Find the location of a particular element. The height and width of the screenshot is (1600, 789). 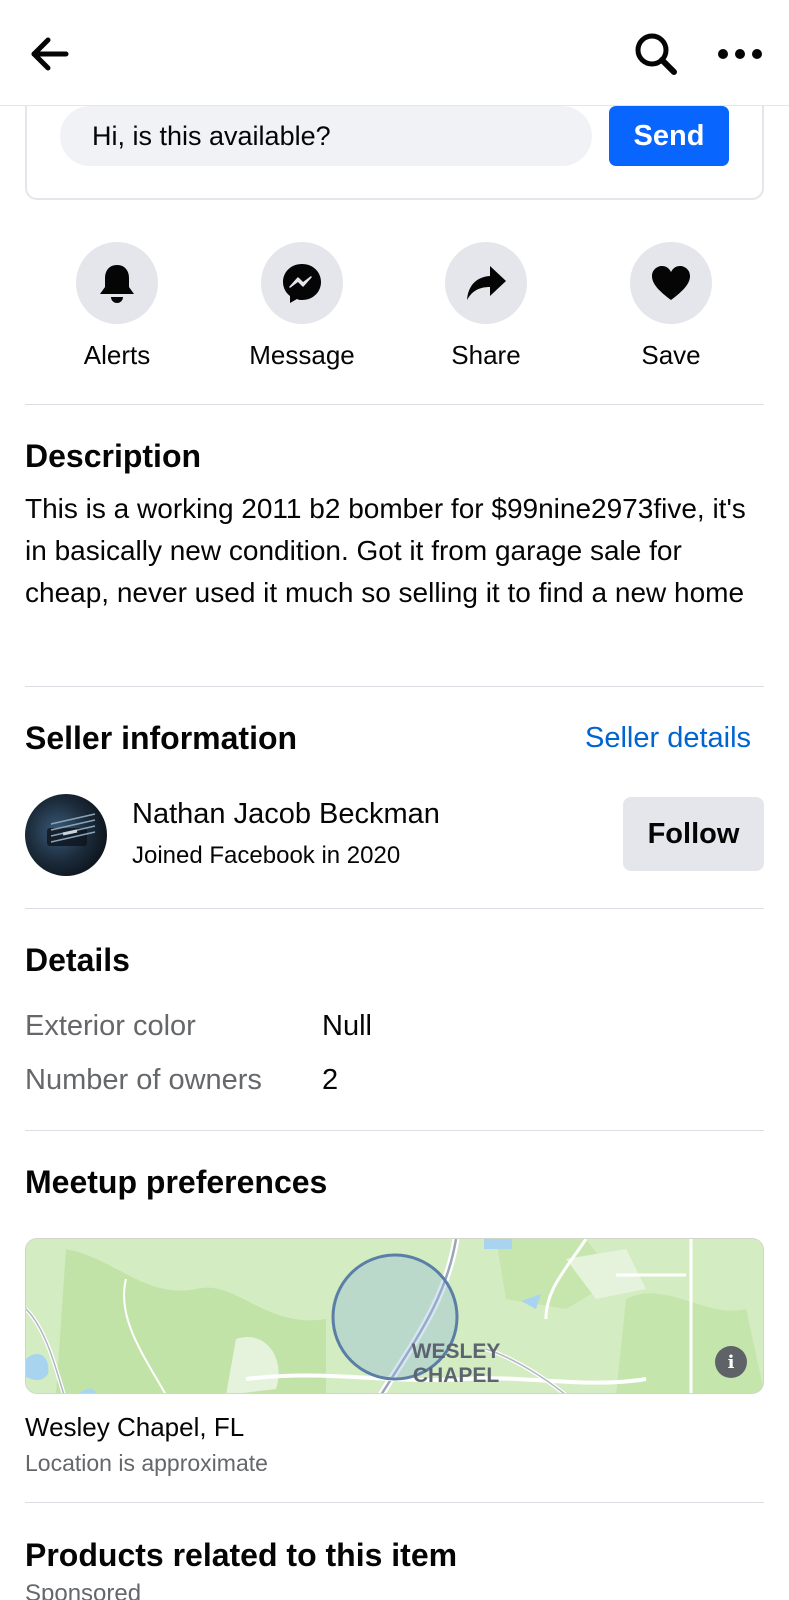

detail-value-number-of-owners: 2 is located at coordinates (330, 1080).